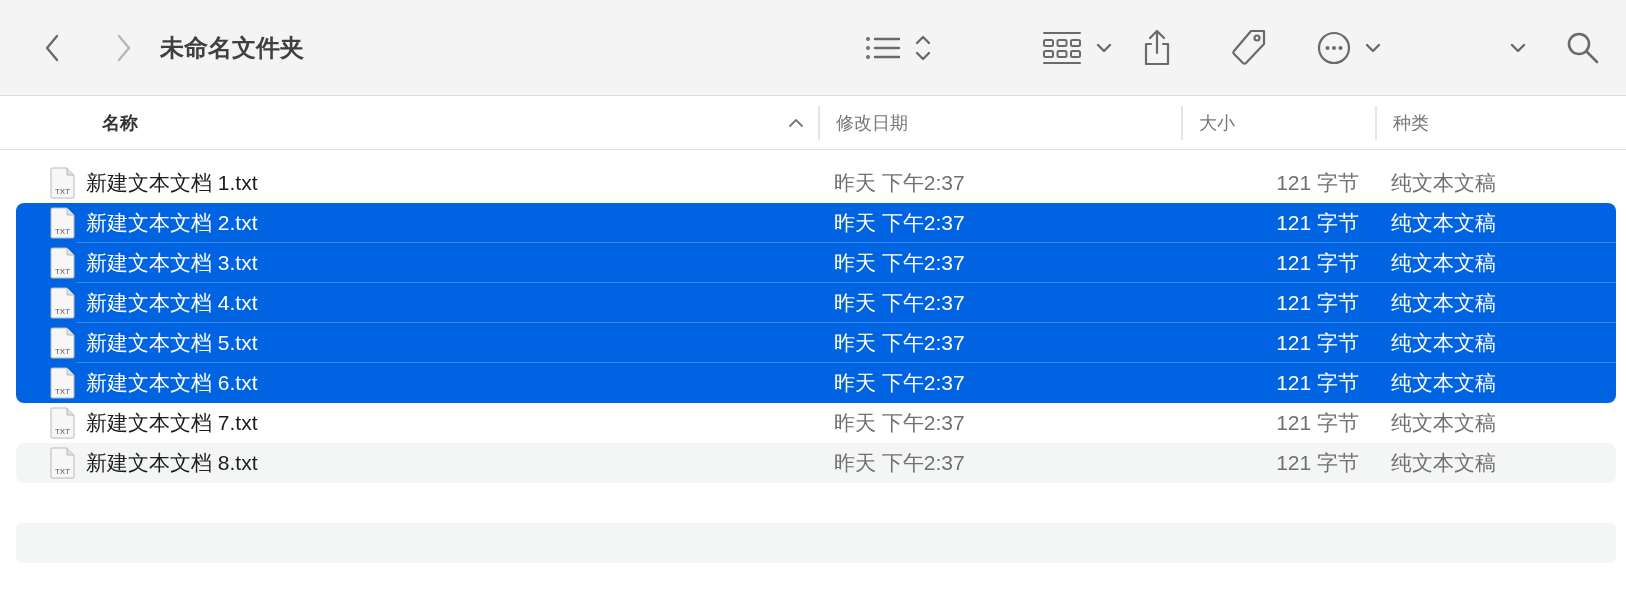 The width and height of the screenshot is (1626, 590). I want to click on file-name: 新建文本文档 8.txt, so click(172, 463).